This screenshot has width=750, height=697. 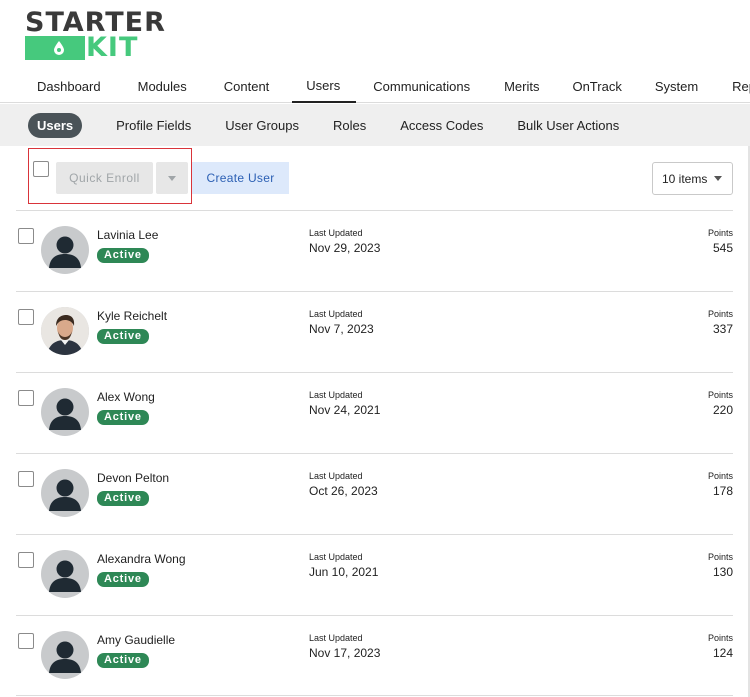 What do you see at coordinates (718, 178) in the screenshot?
I see `caret-down-icon` at bounding box center [718, 178].